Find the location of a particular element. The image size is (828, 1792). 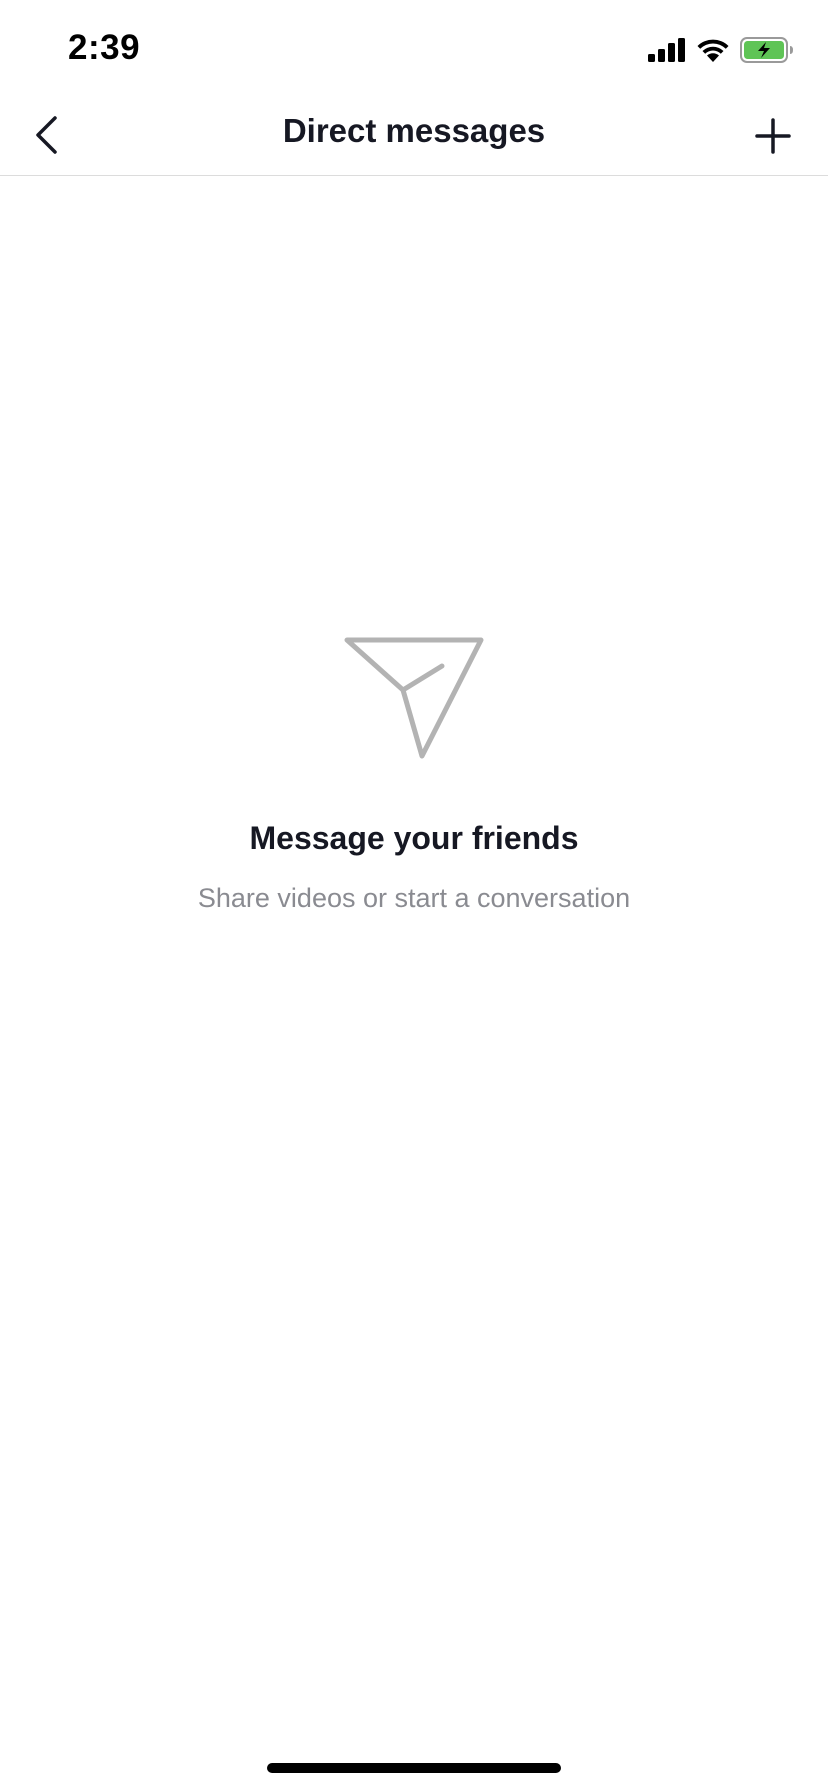

page-title: Direct messages is located at coordinates (414, 130).